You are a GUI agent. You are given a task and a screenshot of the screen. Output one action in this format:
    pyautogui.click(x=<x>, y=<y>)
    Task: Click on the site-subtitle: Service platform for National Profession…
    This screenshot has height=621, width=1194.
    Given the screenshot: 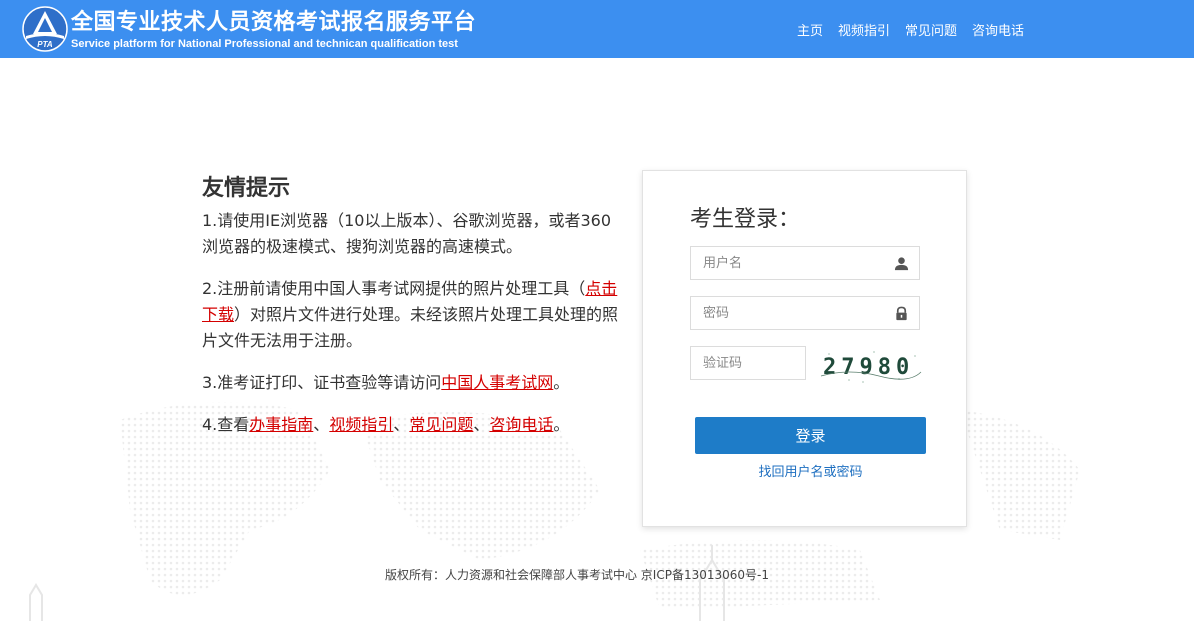 What is the action you would take?
    pyautogui.click(x=264, y=44)
    